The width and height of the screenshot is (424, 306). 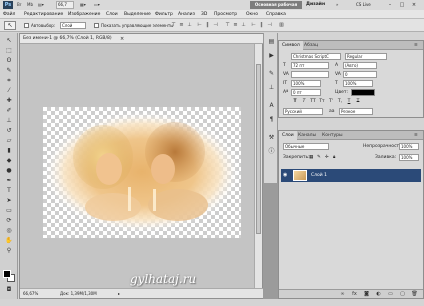 I want to click on tools-preset-icon: ⚒, so click(x=271, y=137).